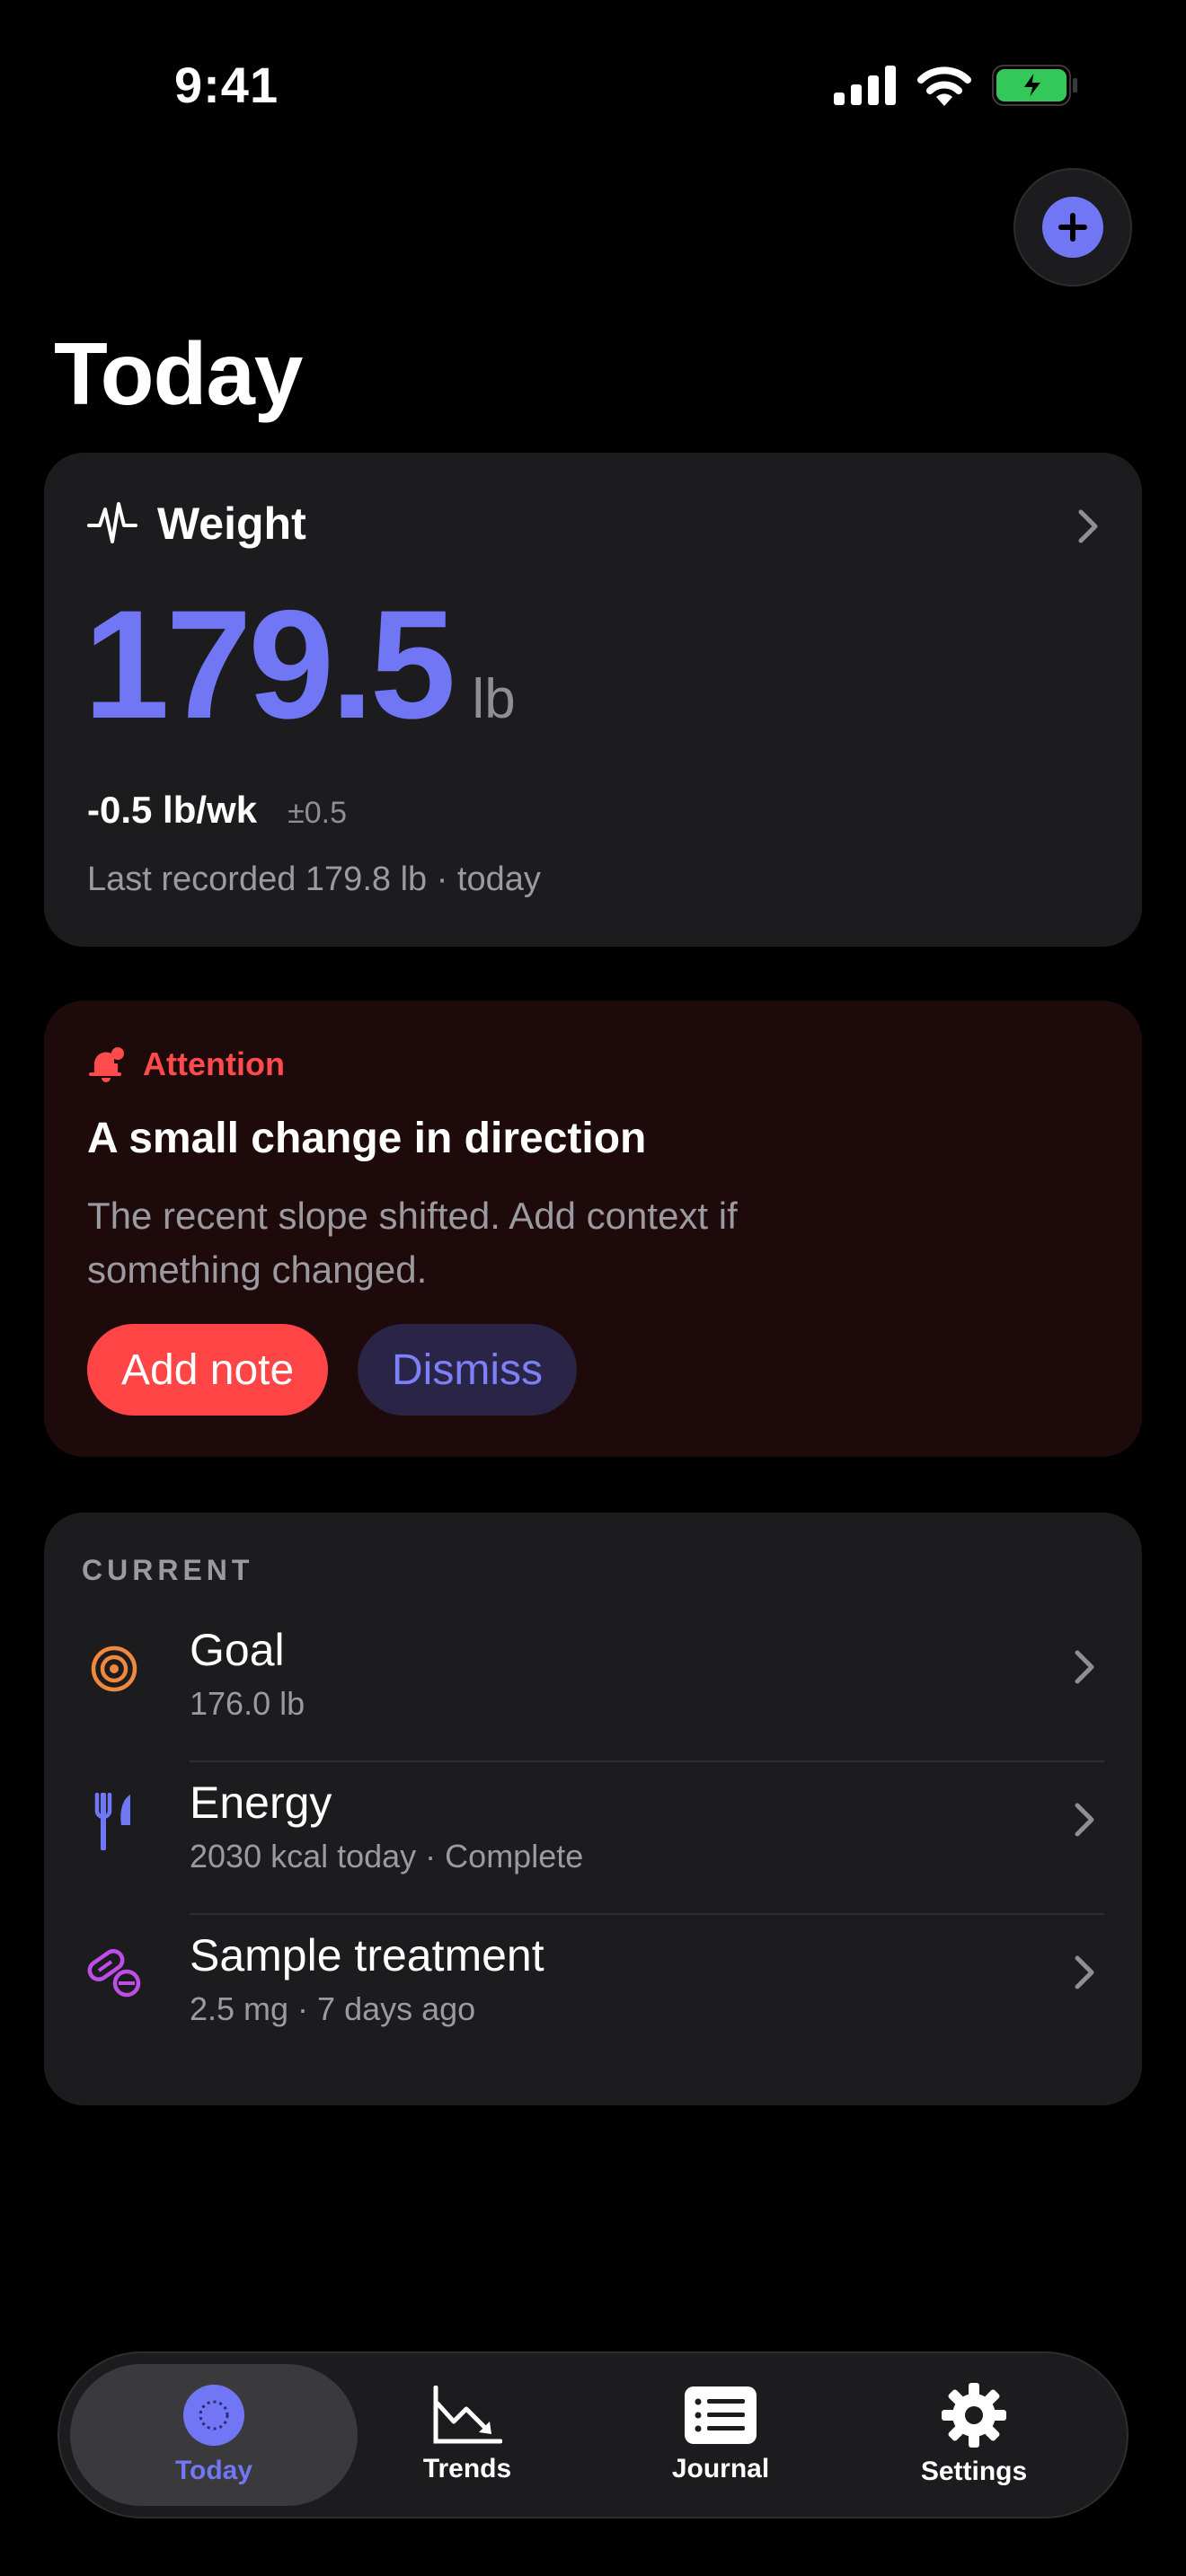 This screenshot has height=2576, width=1186. I want to click on tab-bar: Today Trends Journal Settings, so click(593, 2435).